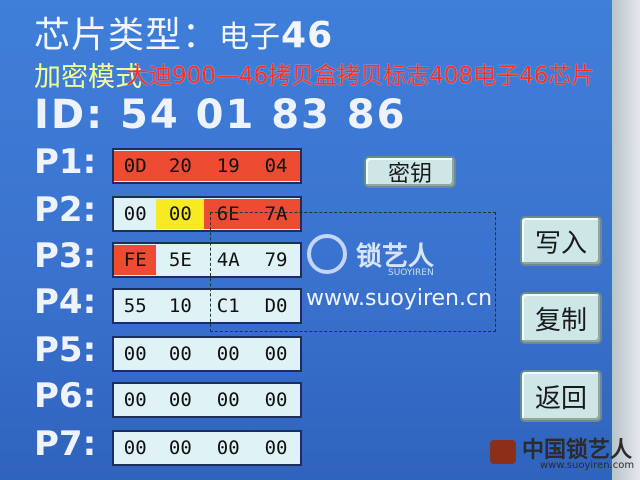  I want to click on page-label: P4:, so click(65, 302).